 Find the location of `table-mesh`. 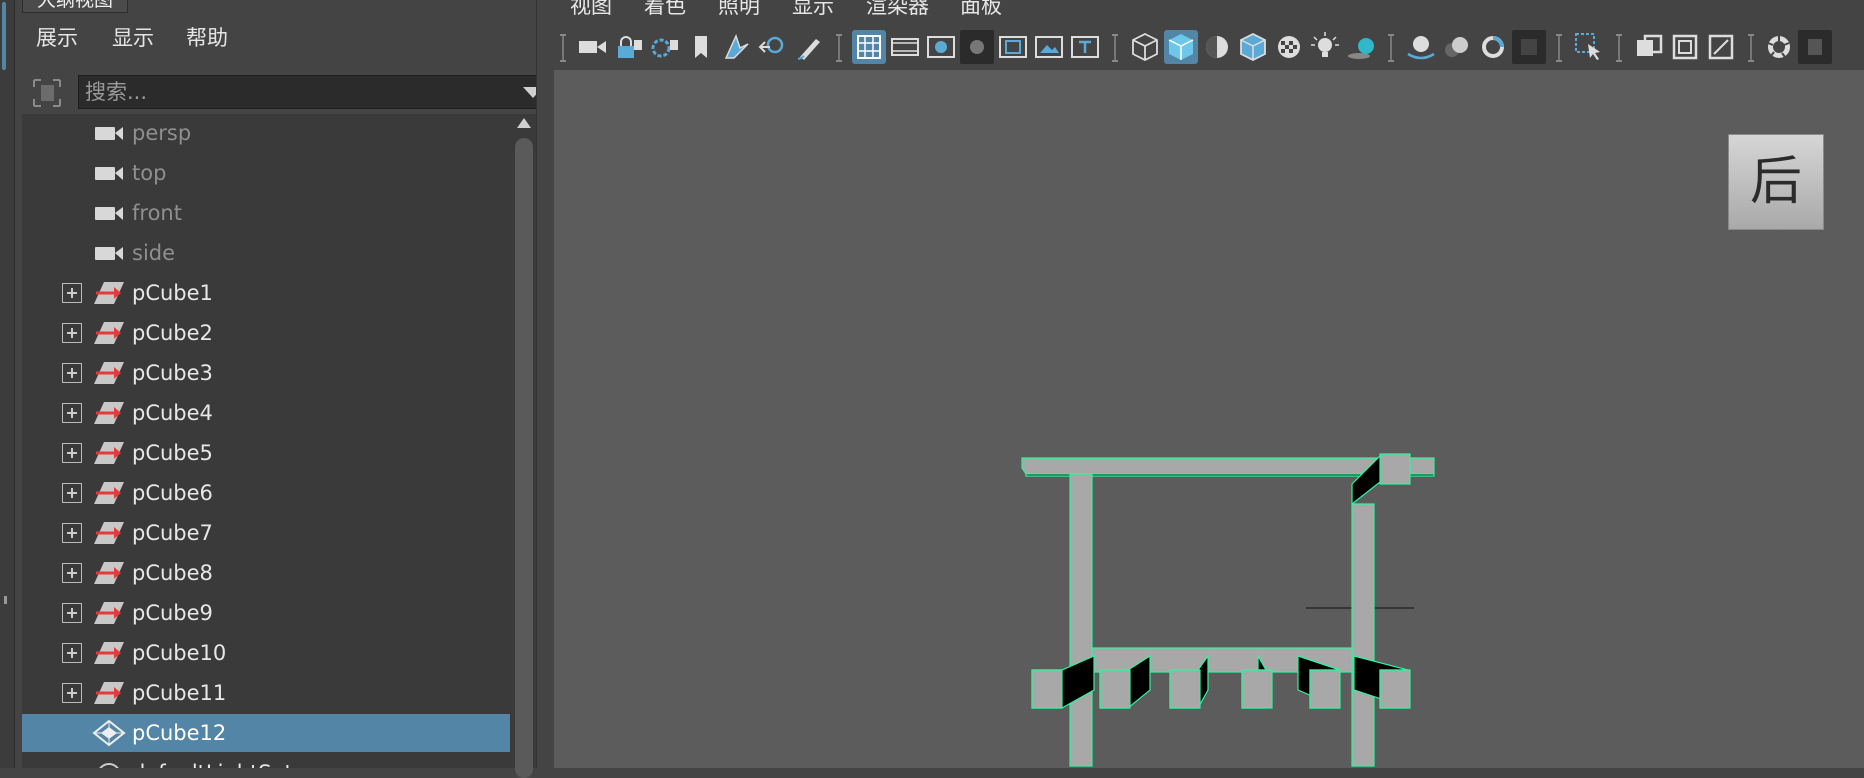

table-mesh is located at coordinates (1228, 610).